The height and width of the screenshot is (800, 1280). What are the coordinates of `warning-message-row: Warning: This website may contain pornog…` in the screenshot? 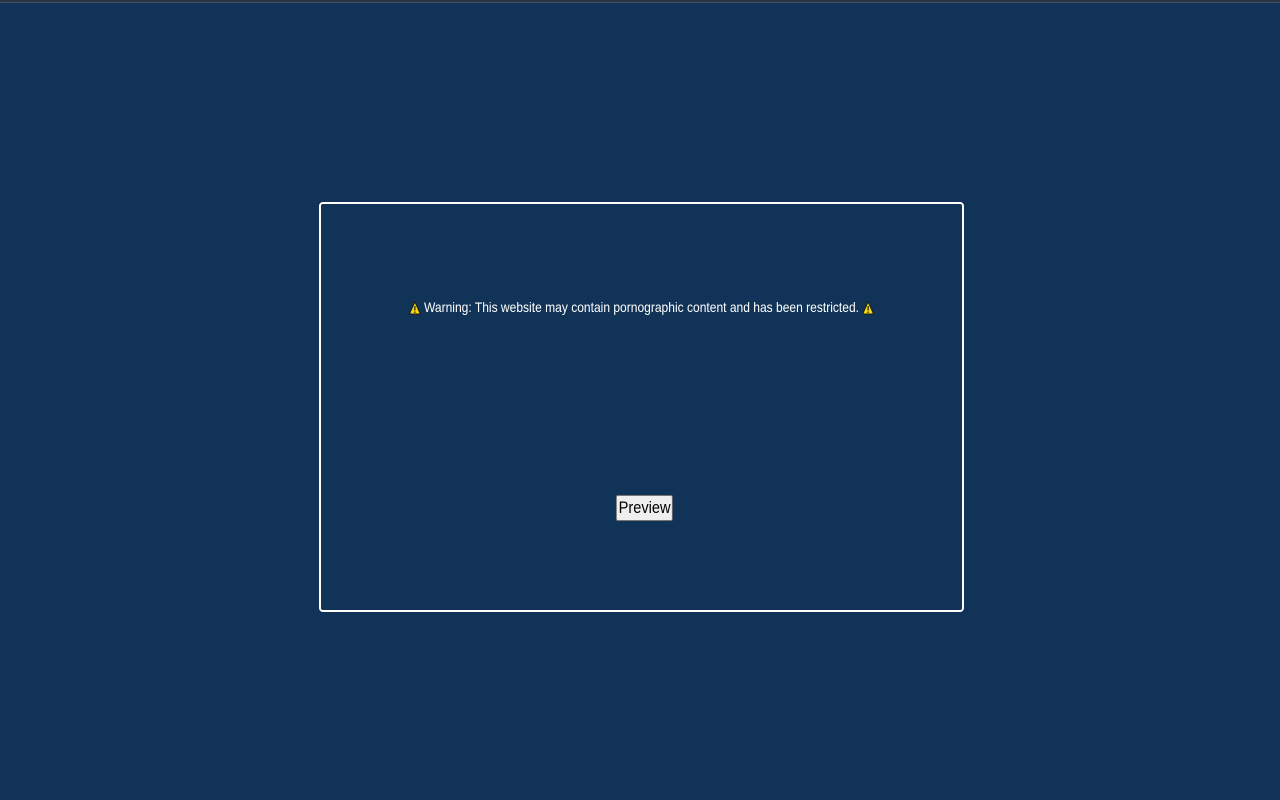 It's located at (641, 307).